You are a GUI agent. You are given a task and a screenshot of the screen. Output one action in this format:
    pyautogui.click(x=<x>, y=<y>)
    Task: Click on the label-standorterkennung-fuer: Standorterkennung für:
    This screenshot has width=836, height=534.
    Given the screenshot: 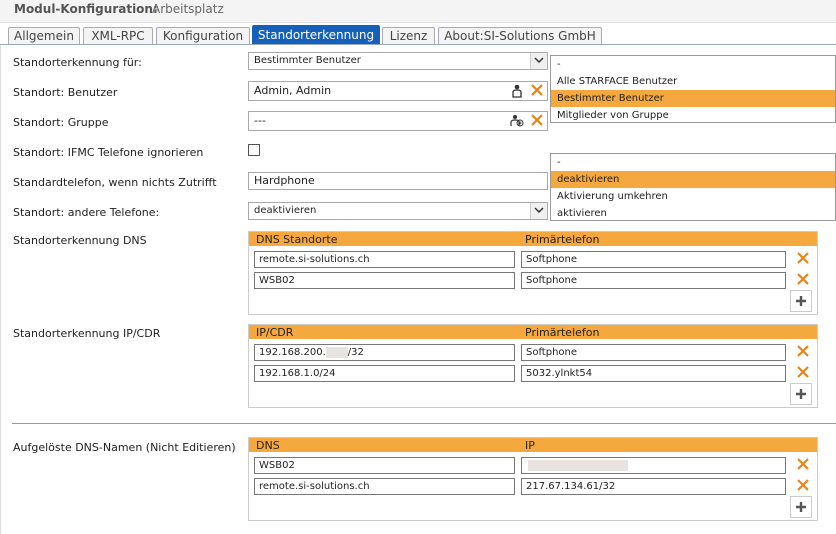 What is the action you would take?
    pyautogui.click(x=77, y=62)
    